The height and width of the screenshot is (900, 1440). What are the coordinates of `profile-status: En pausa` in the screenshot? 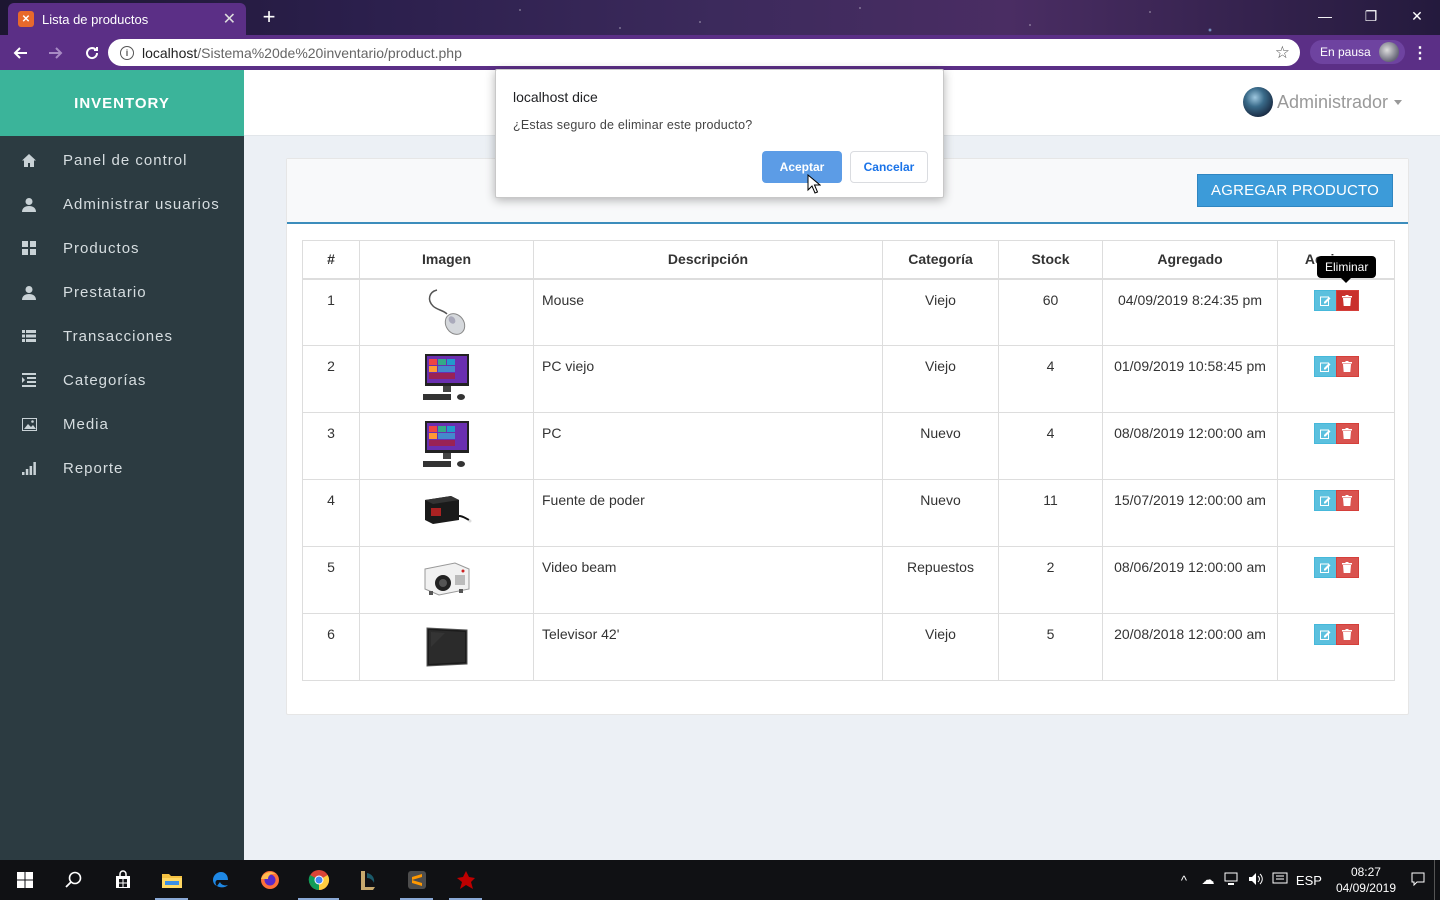 It's located at (1345, 52).